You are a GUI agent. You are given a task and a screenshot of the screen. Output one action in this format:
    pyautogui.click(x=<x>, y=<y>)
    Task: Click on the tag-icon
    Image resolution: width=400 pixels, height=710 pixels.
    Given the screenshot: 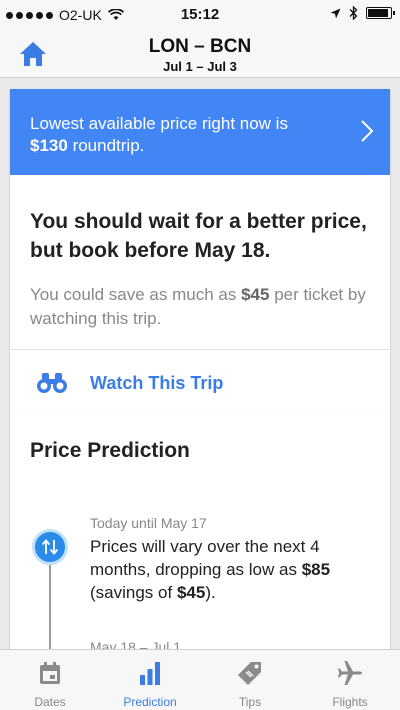 What is the action you would take?
    pyautogui.click(x=249, y=673)
    